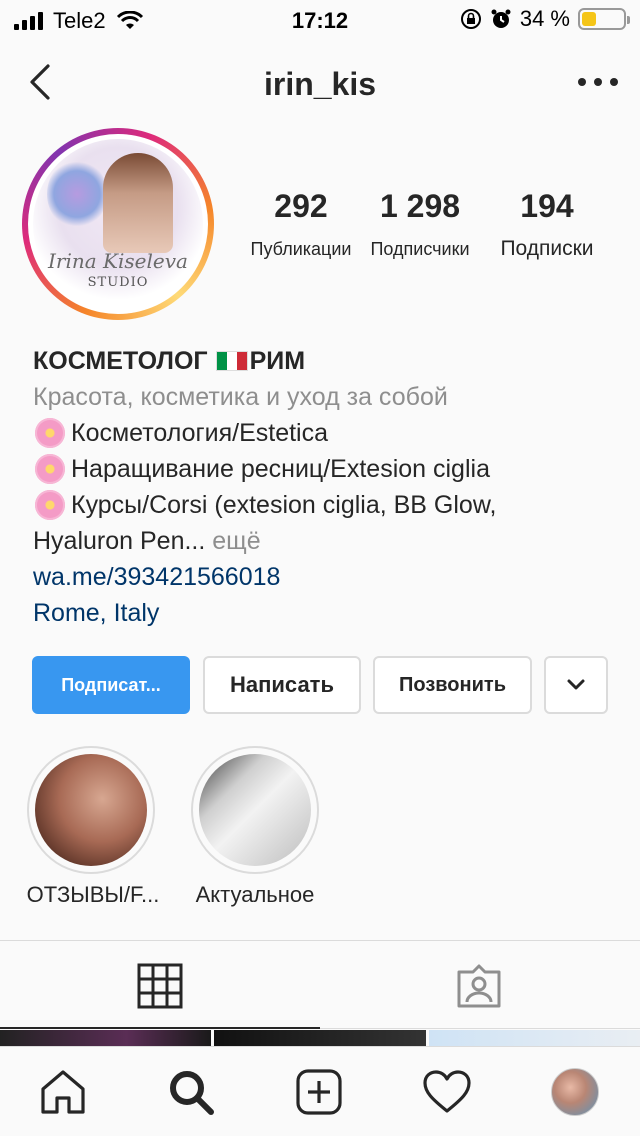 This screenshot has height=1136, width=640. I want to click on more-options-button, so click(598, 82).